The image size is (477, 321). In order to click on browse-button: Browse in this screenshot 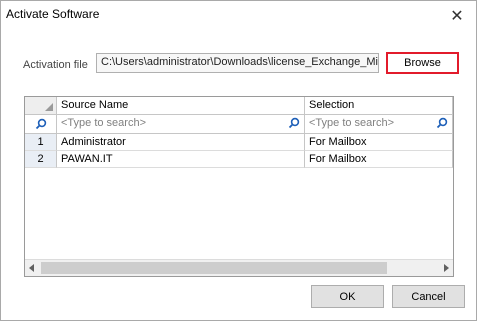, I will do `click(422, 63)`.